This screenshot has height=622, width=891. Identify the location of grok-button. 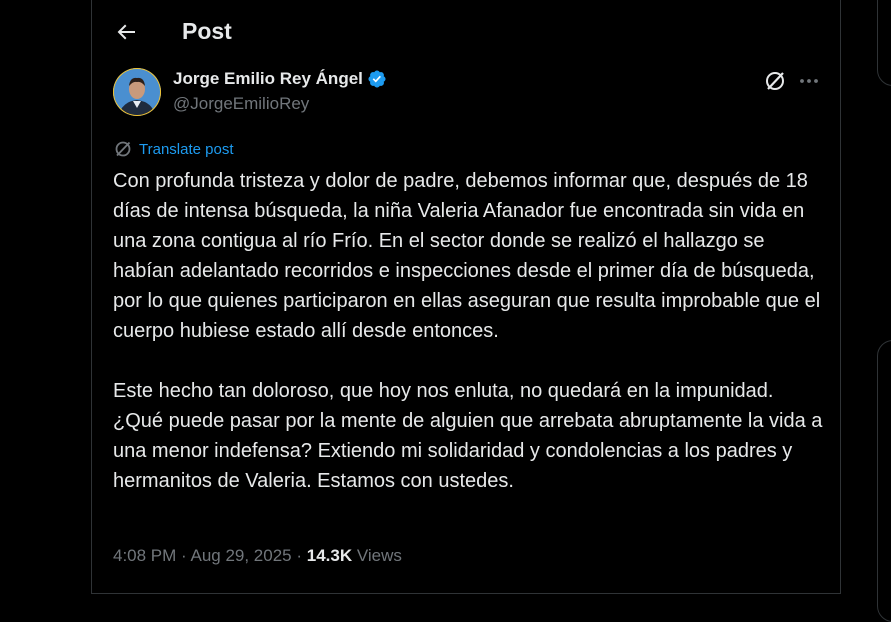
(775, 81).